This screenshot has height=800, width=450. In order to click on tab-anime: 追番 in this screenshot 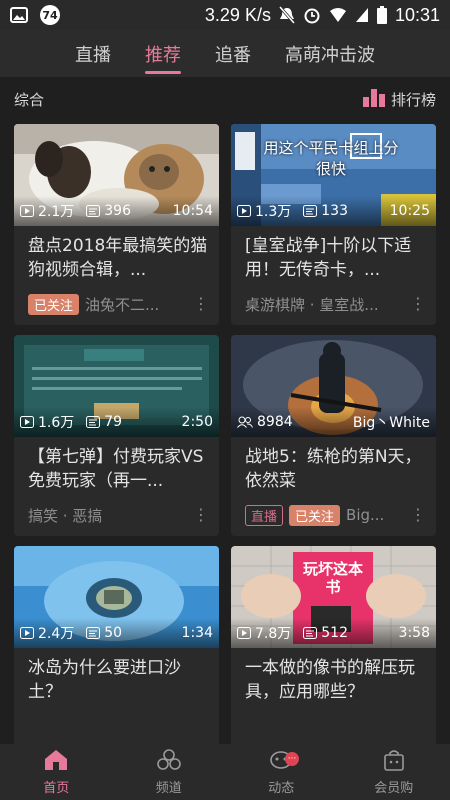, I will do `click(233, 53)`.